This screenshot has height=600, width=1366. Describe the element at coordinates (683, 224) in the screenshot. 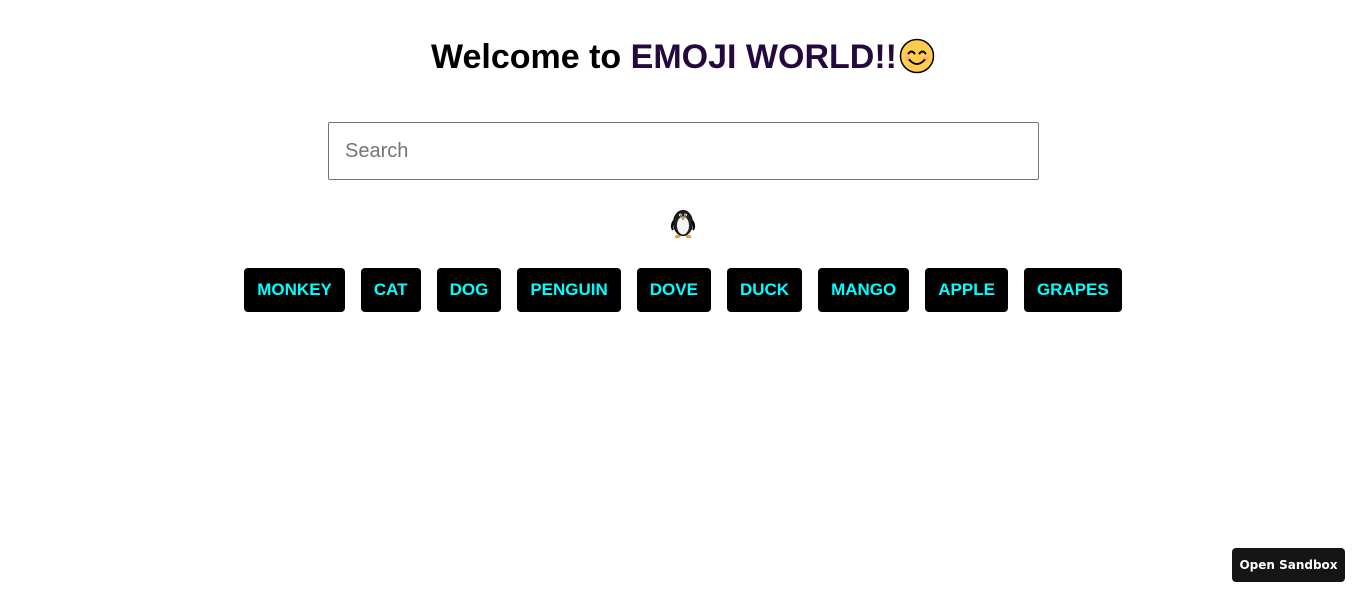

I see `penguin-icon` at that location.